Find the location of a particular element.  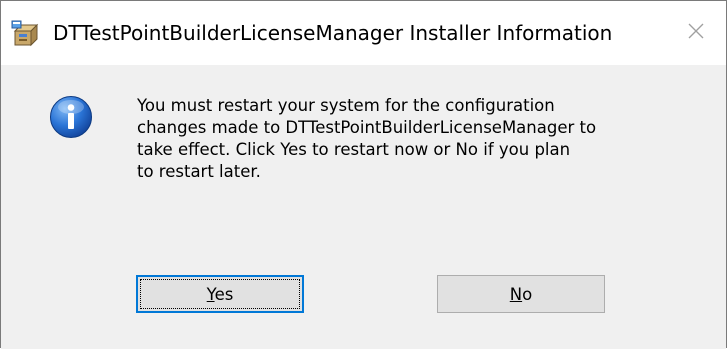

close-button is located at coordinates (696, 33).